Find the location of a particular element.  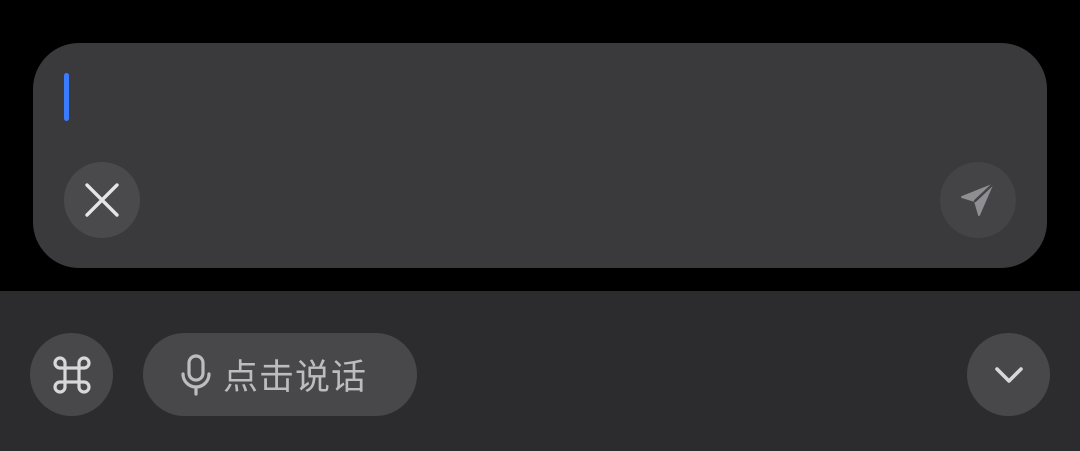

close-icon is located at coordinates (102, 200).